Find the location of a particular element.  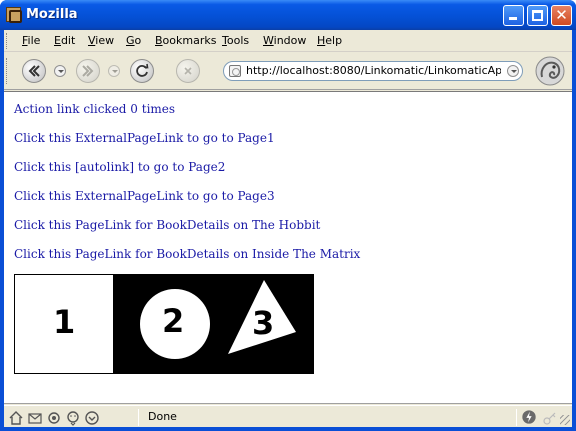

page-link-matrix: PageLink is located at coordinates (103, 254).